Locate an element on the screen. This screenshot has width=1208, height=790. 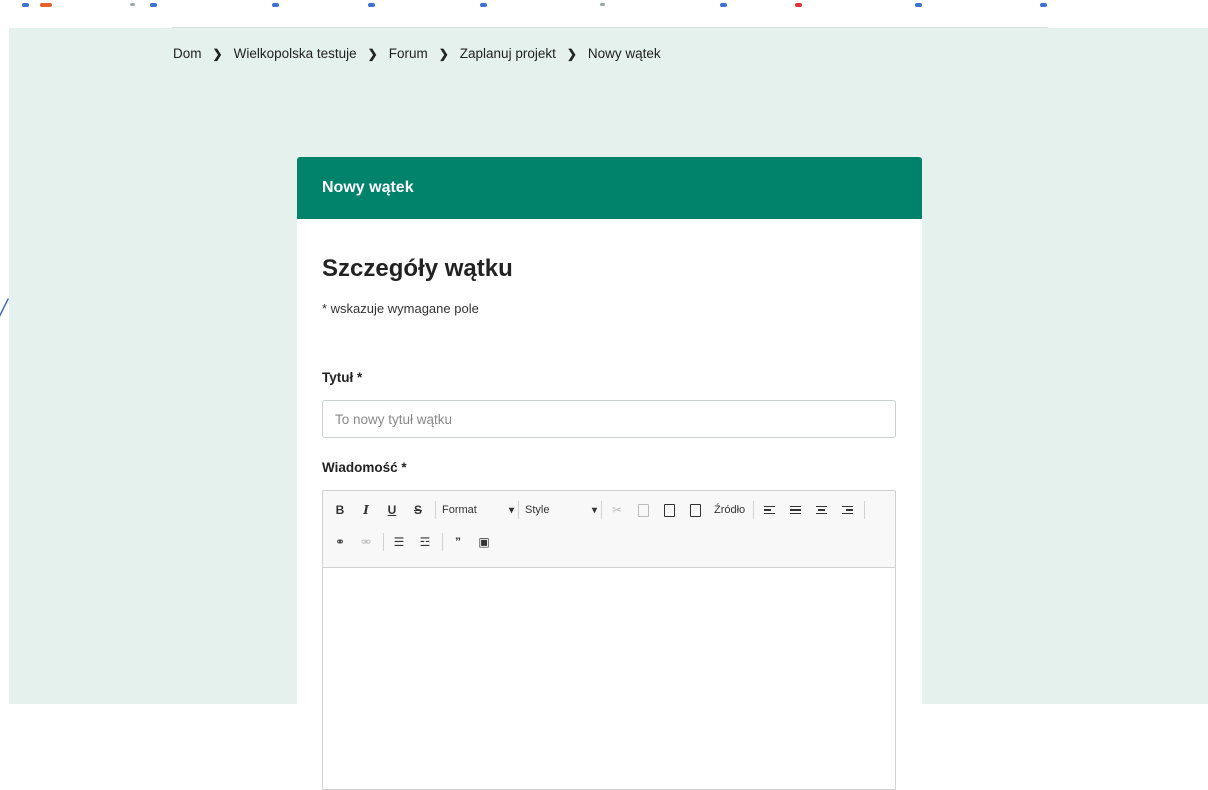
source-button: Źródło is located at coordinates (728, 510).